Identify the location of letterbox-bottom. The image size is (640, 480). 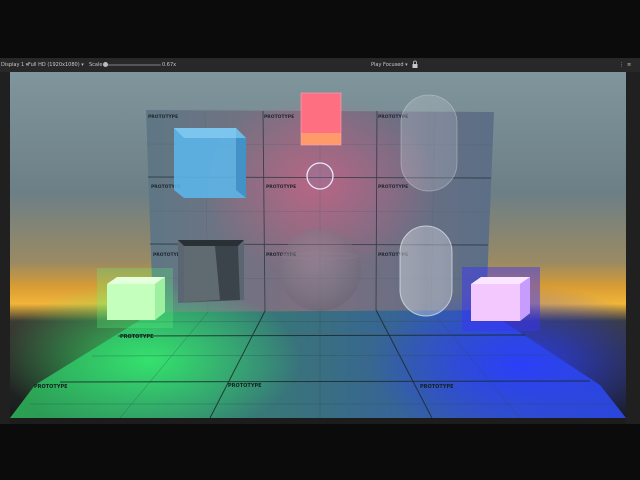
(320, 452).